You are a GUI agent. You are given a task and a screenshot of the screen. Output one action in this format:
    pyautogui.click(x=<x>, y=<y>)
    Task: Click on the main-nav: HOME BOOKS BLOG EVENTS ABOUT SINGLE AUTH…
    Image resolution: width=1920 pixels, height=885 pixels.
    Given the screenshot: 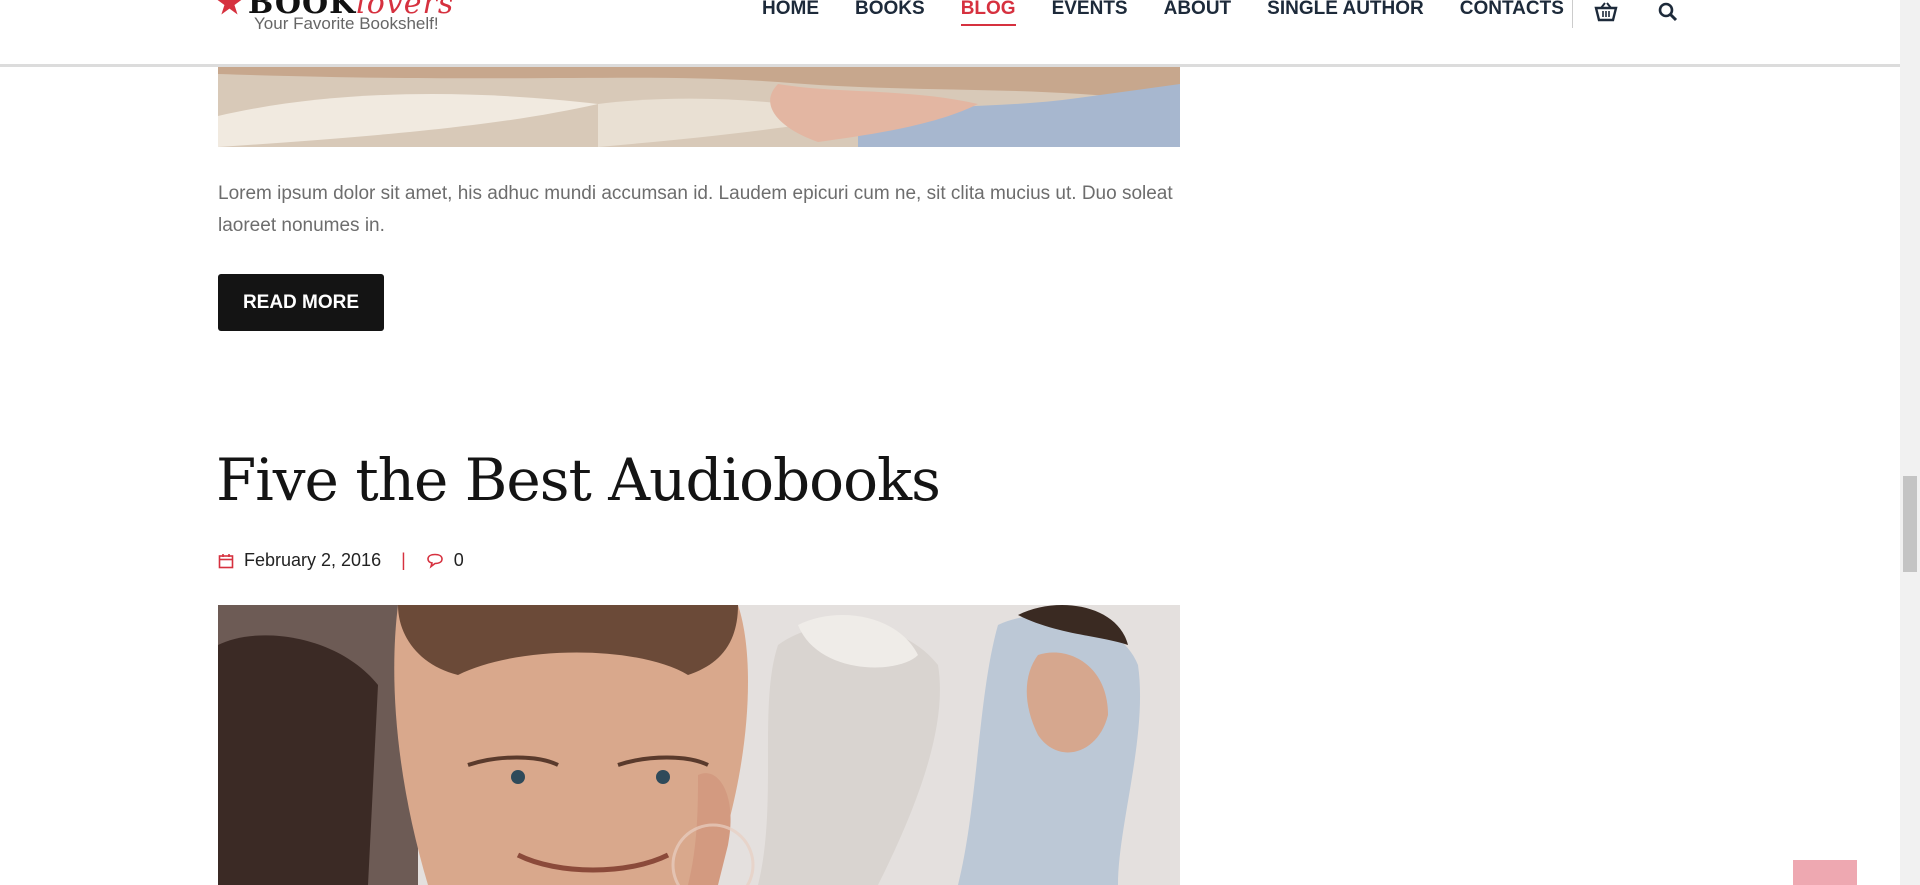 What is the action you would take?
    pyautogui.click(x=1181, y=17)
    